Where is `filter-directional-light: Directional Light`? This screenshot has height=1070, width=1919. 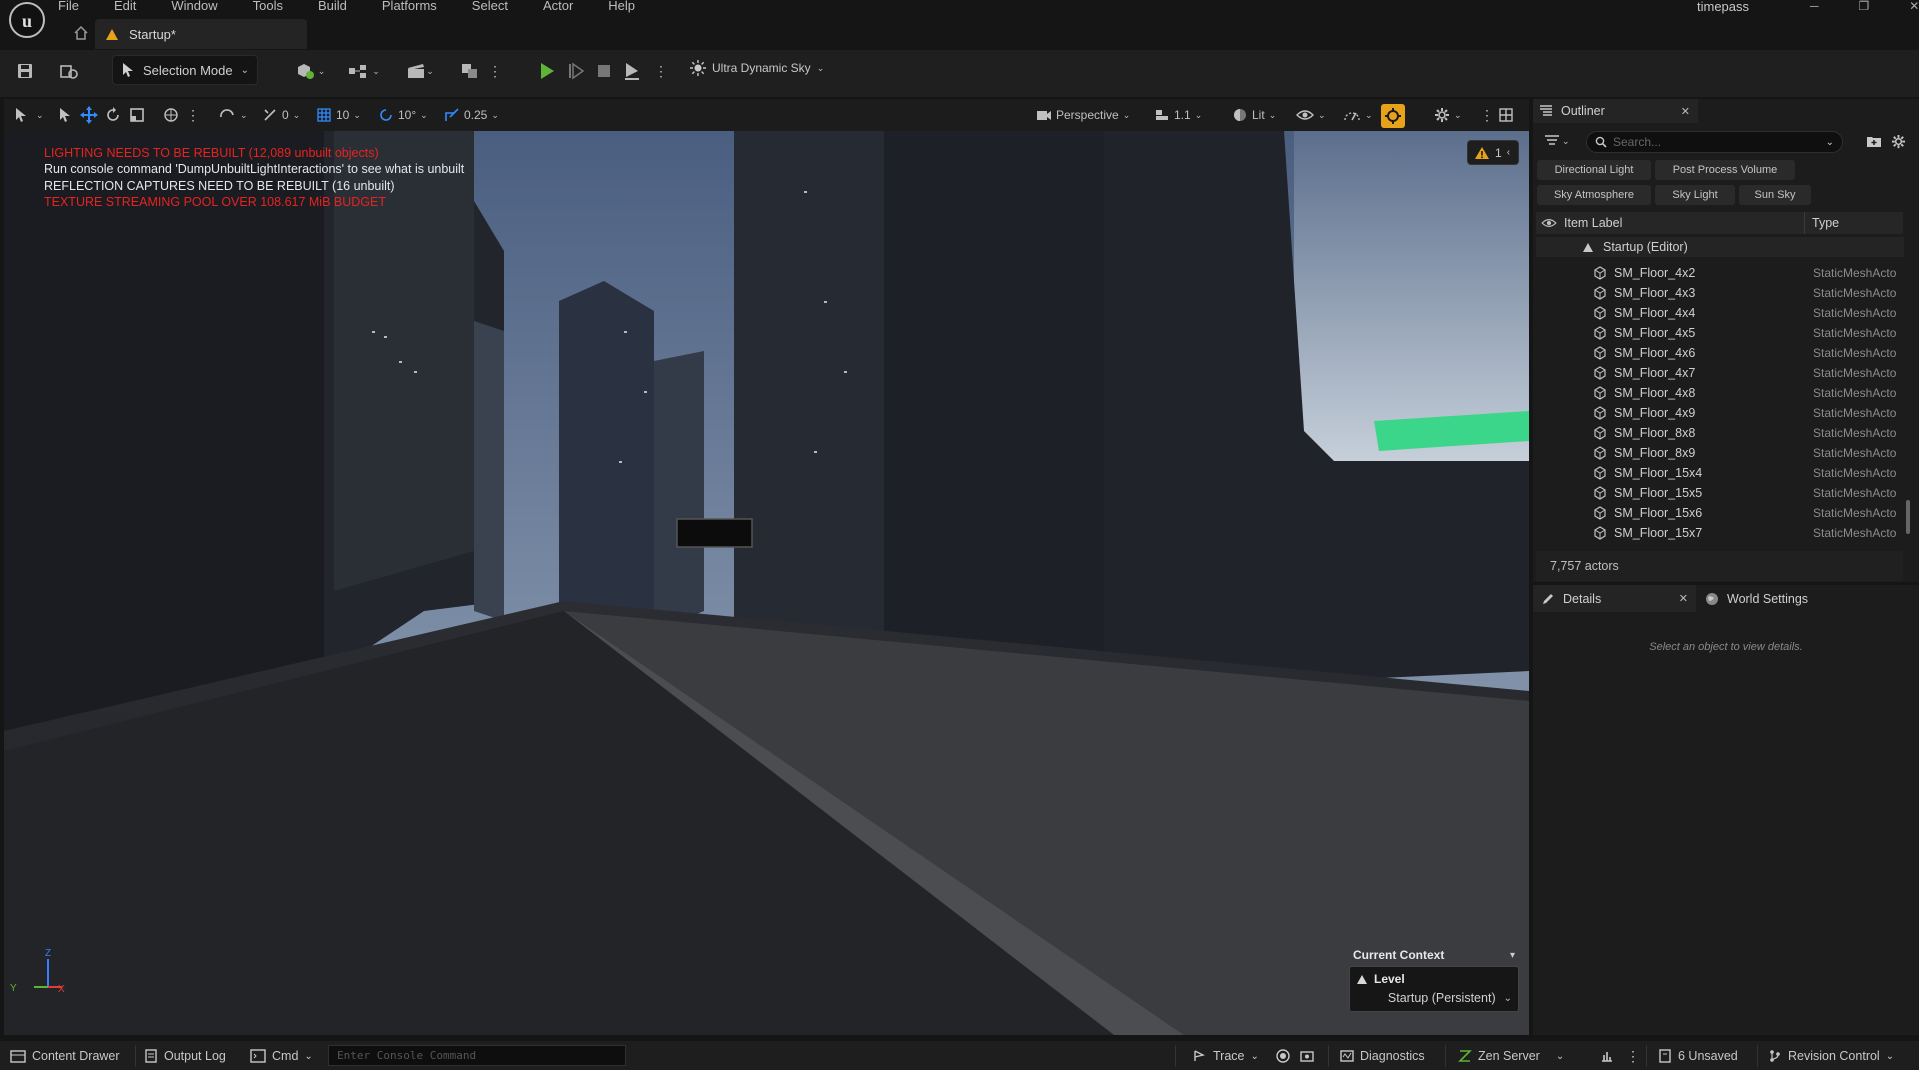
filter-directional-light: Directional Light is located at coordinates (1594, 170).